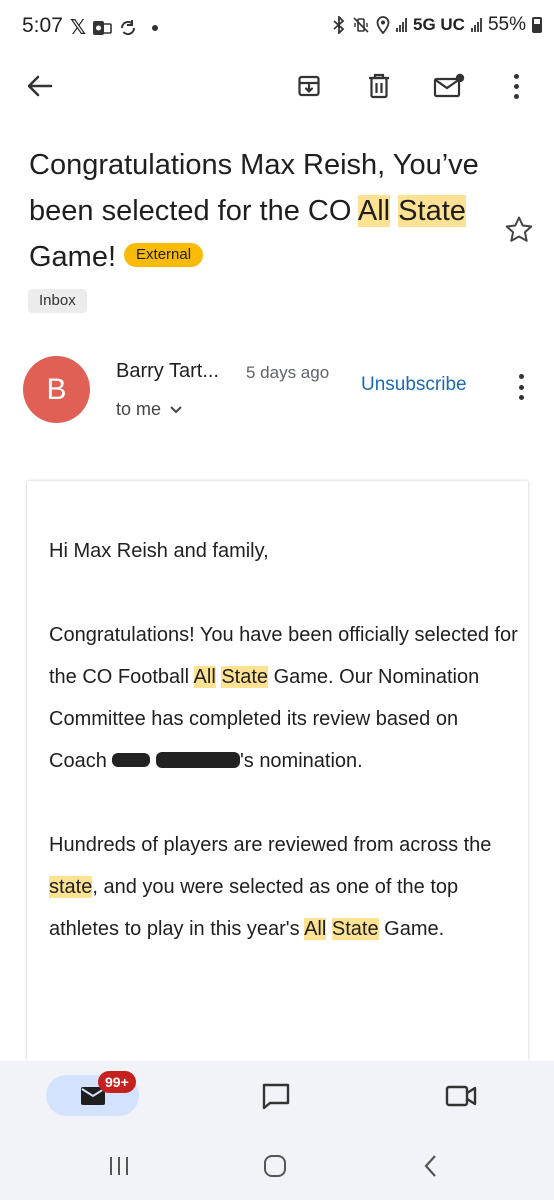 This screenshot has width=554, height=1200. Describe the element at coordinates (432, 211) in the screenshot. I see `subject-highlight-state: State` at that location.